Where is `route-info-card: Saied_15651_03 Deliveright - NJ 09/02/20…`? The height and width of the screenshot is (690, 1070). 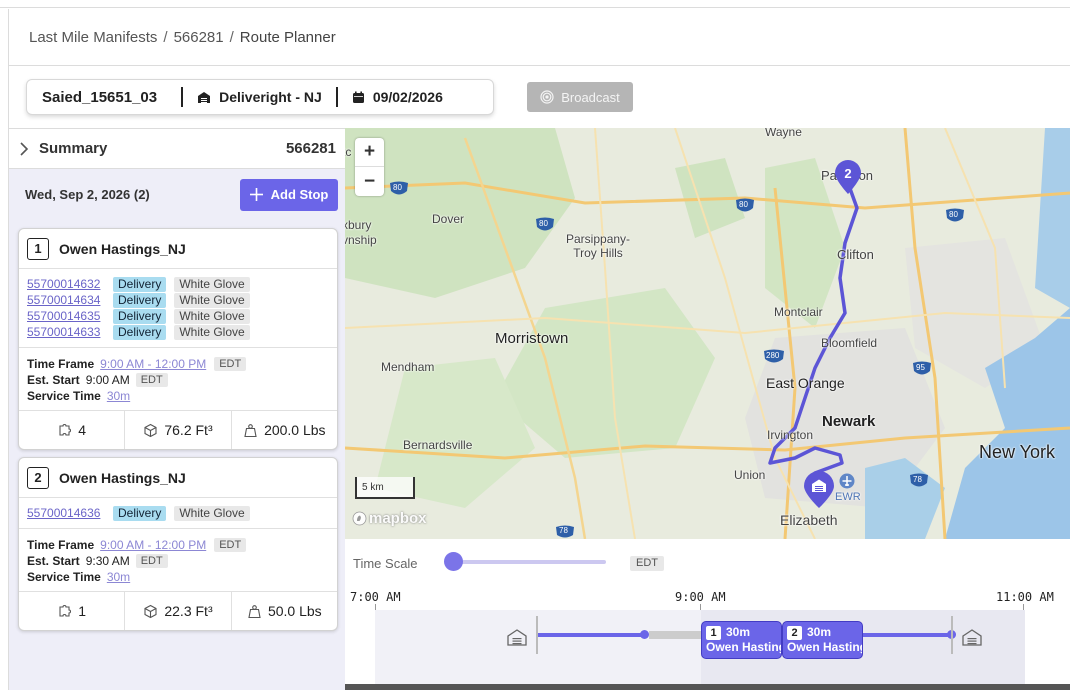
route-info-card: Saied_15651_03 Deliveright - NJ 09/02/20… is located at coordinates (260, 97).